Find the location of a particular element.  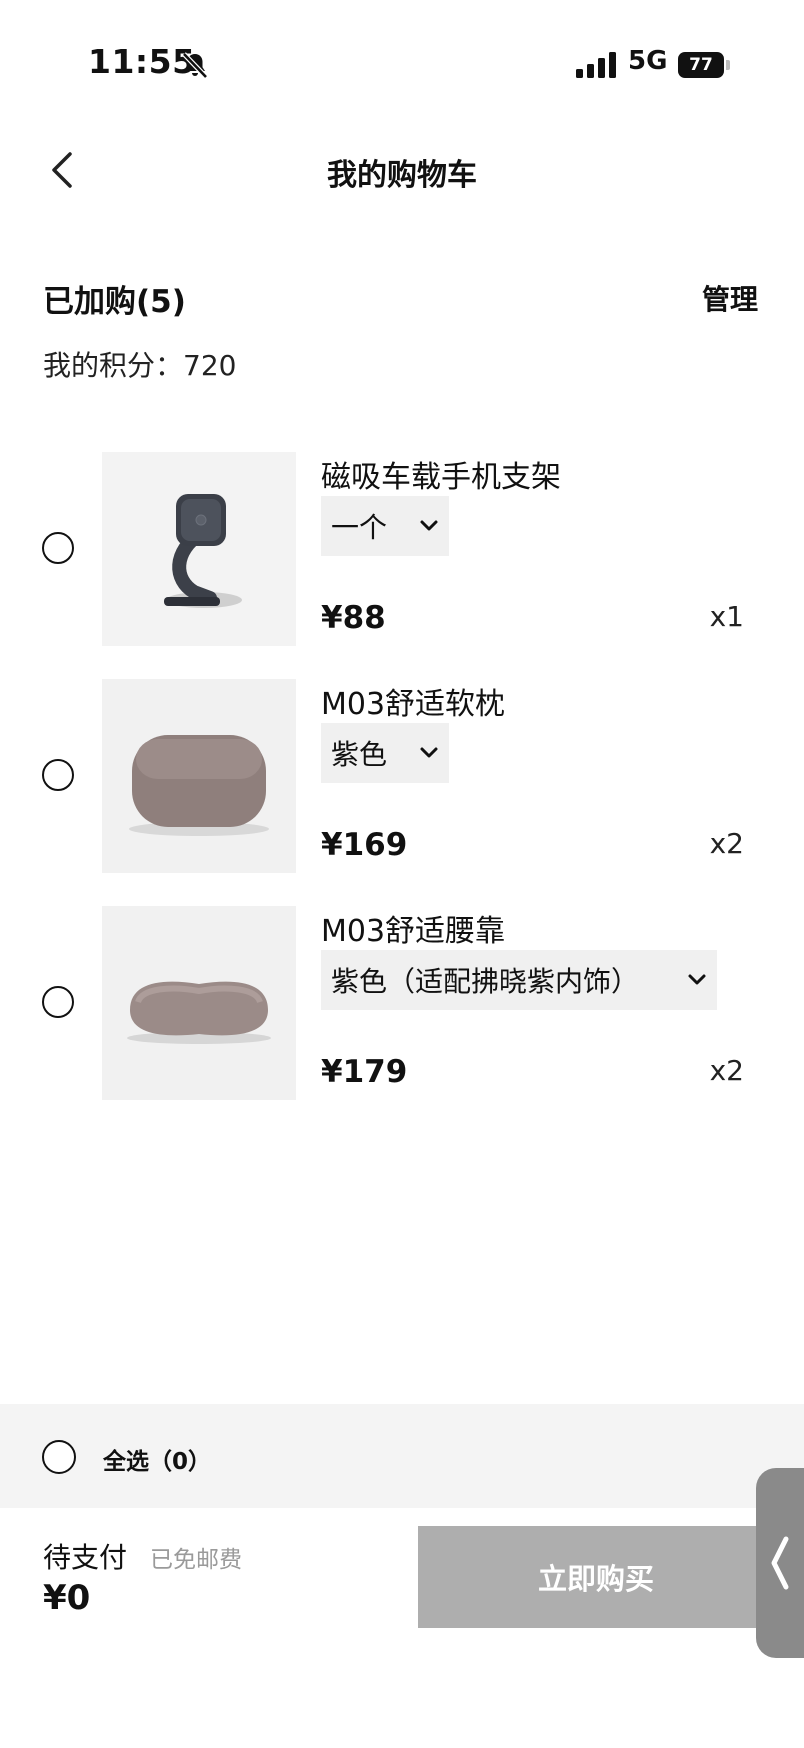

item-price: ¥179 is located at coordinates (364, 1072).